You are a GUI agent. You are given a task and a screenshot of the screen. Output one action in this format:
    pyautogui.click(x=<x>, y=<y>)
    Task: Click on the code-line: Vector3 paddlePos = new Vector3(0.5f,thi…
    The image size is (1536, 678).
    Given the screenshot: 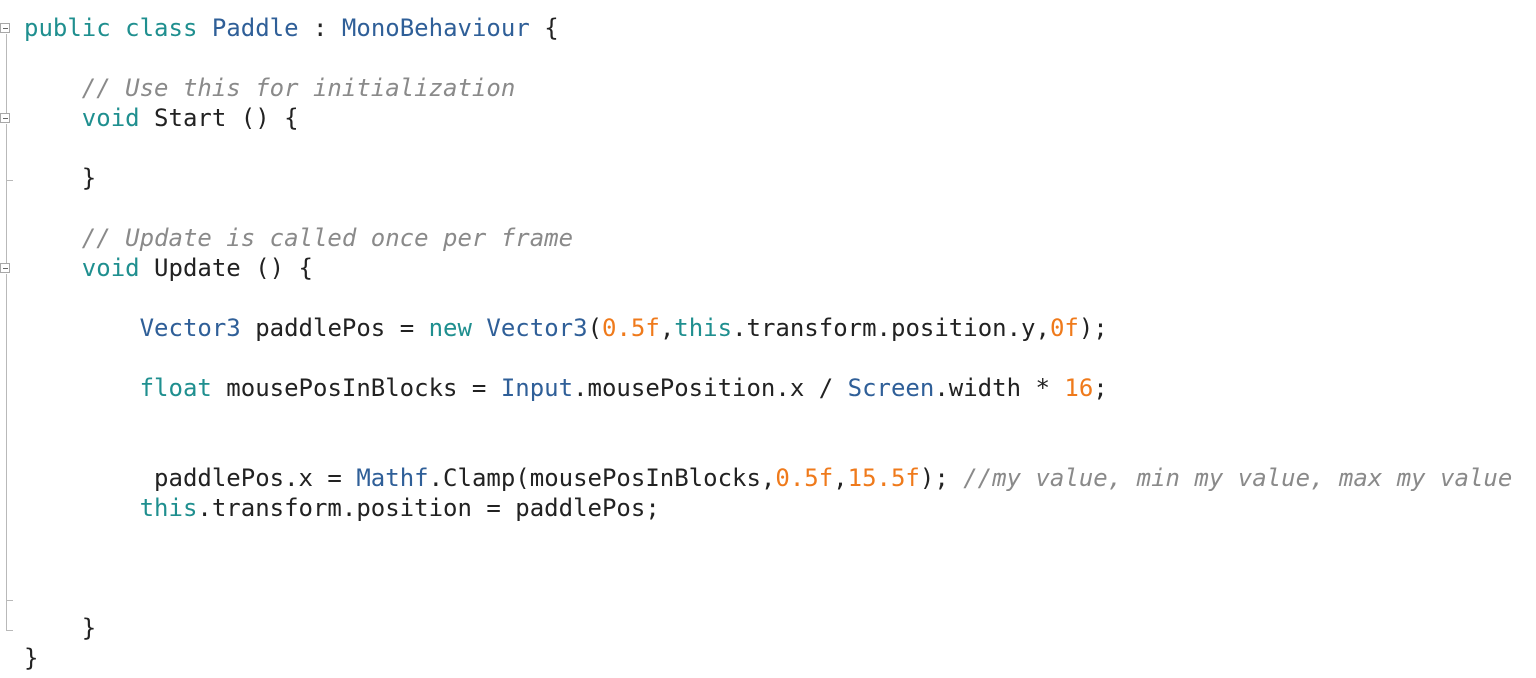 What is the action you would take?
    pyautogui.click(x=768, y=328)
    